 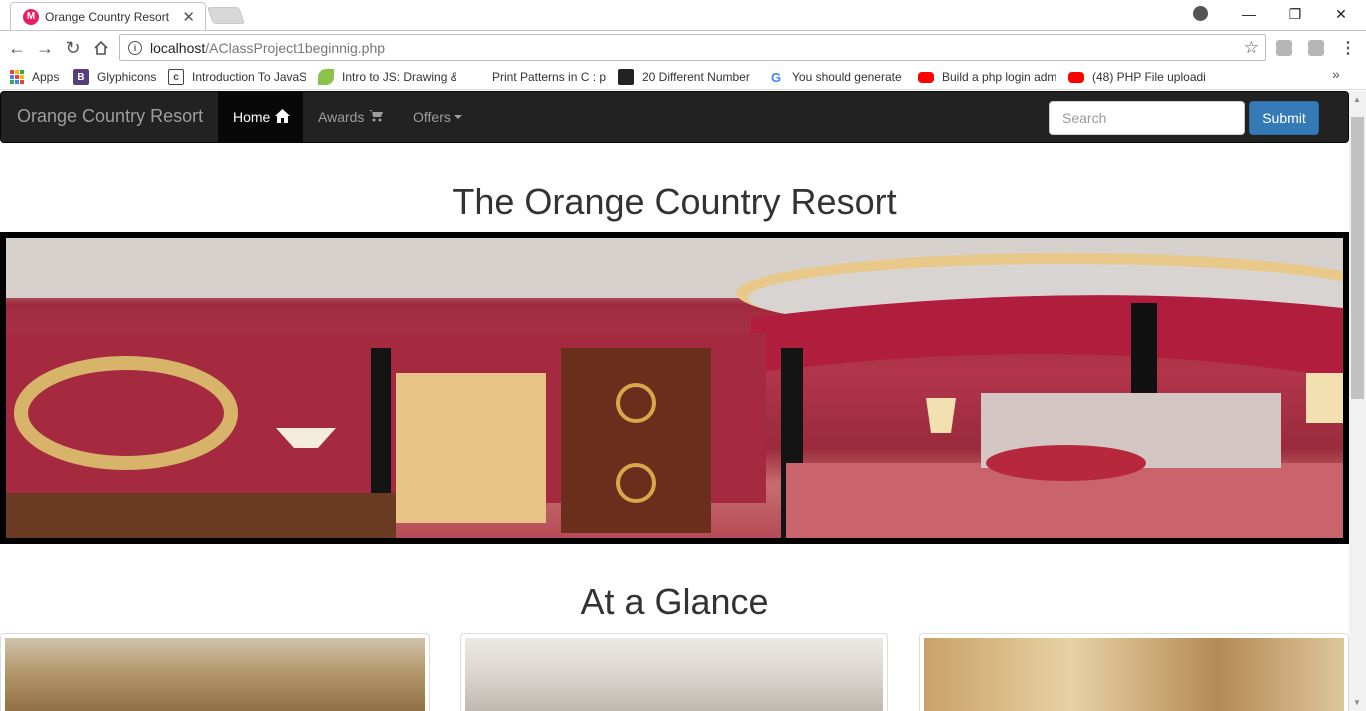 I want to click on bookmark-glyphicons: B Glyphicons, so click(x=117, y=77).